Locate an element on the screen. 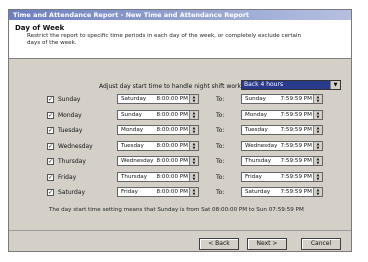 Image resolution: width=368 pixels, height=262 pixels. day-label: Saturday is located at coordinates (72, 192).